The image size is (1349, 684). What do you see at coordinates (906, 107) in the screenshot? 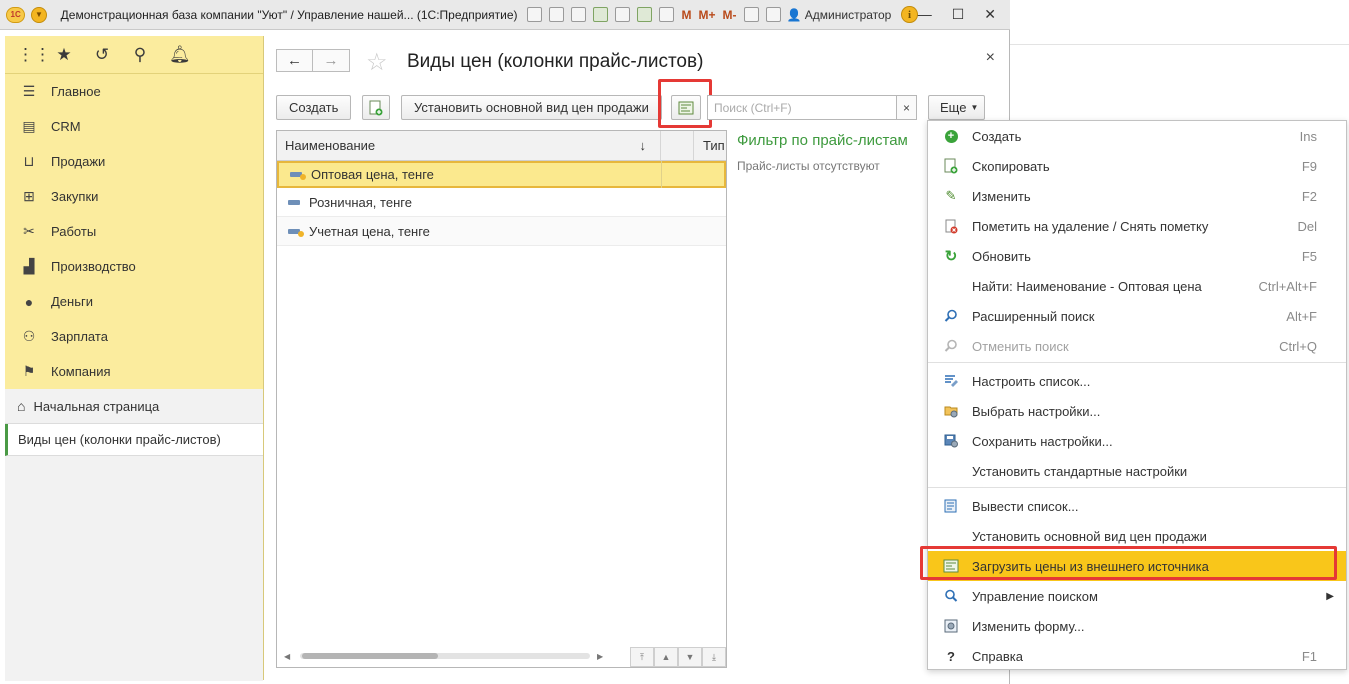
I see `search-clear-icon: ×` at bounding box center [906, 107].